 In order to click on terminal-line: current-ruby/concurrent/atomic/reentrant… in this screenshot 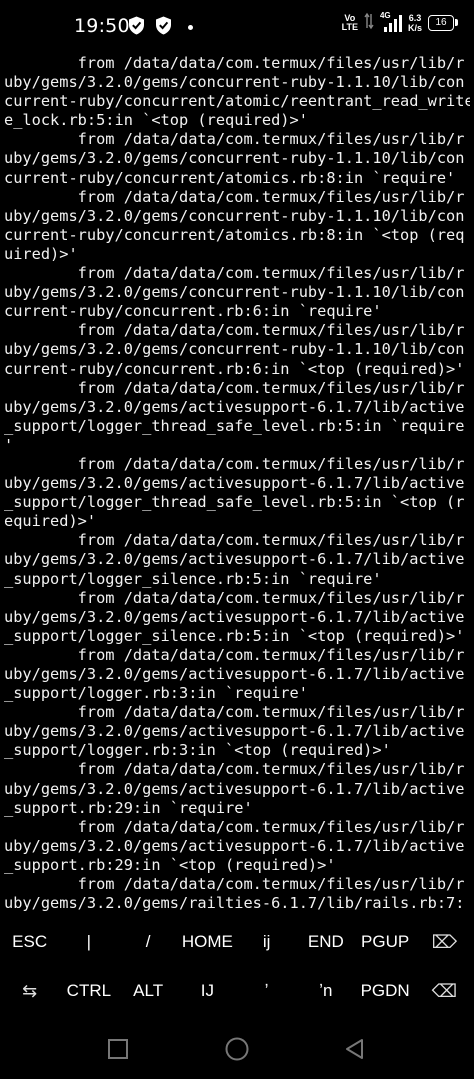, I will do `click(237, 101)`.